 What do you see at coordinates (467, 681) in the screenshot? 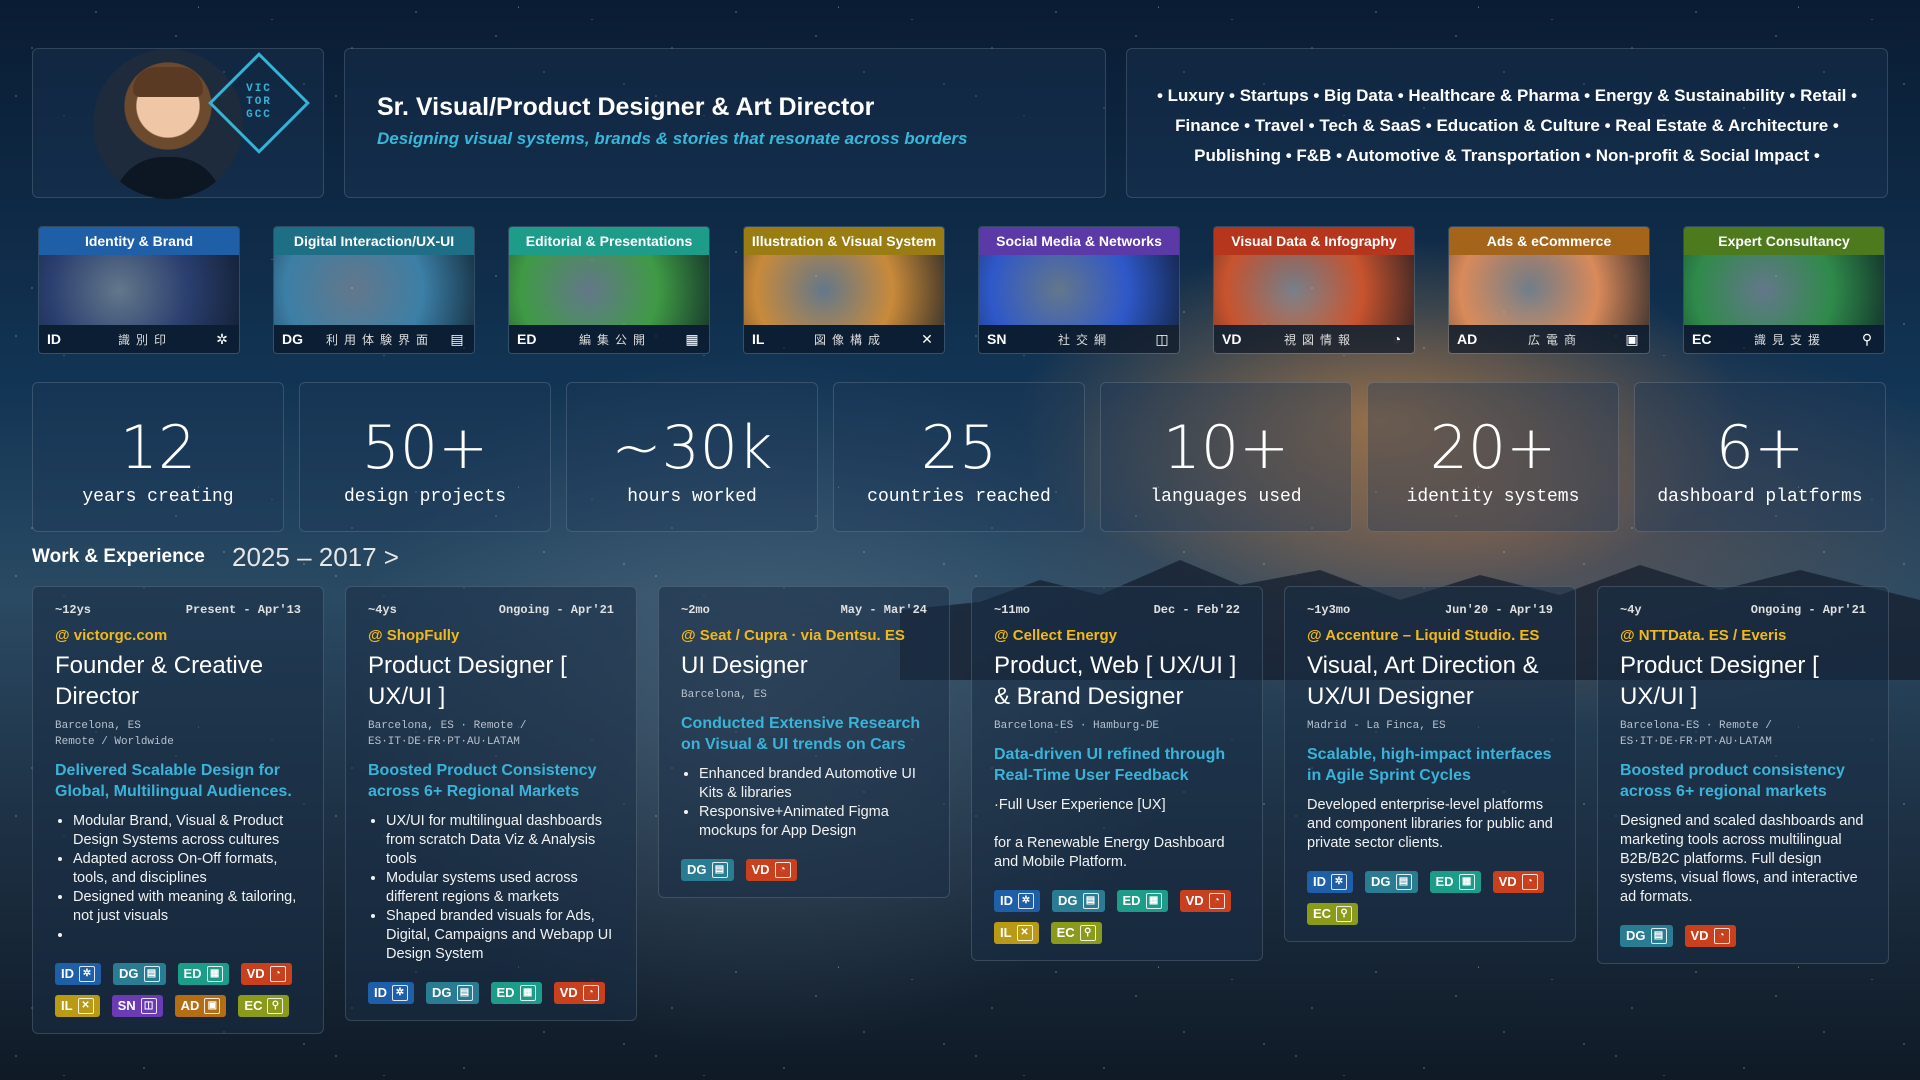
I see `card-role: Product Designer [ UX/UI ]` at bounding box center [467, 681].